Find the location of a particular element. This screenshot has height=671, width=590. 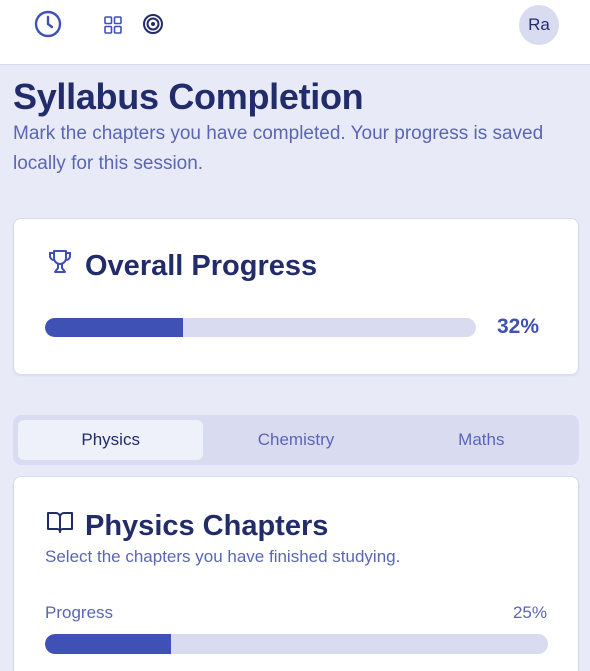

overall-progress-fill is located at coordinates (114, 327).